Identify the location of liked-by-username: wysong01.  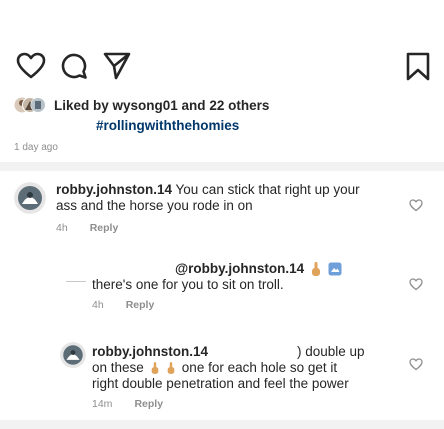
(145, 105).